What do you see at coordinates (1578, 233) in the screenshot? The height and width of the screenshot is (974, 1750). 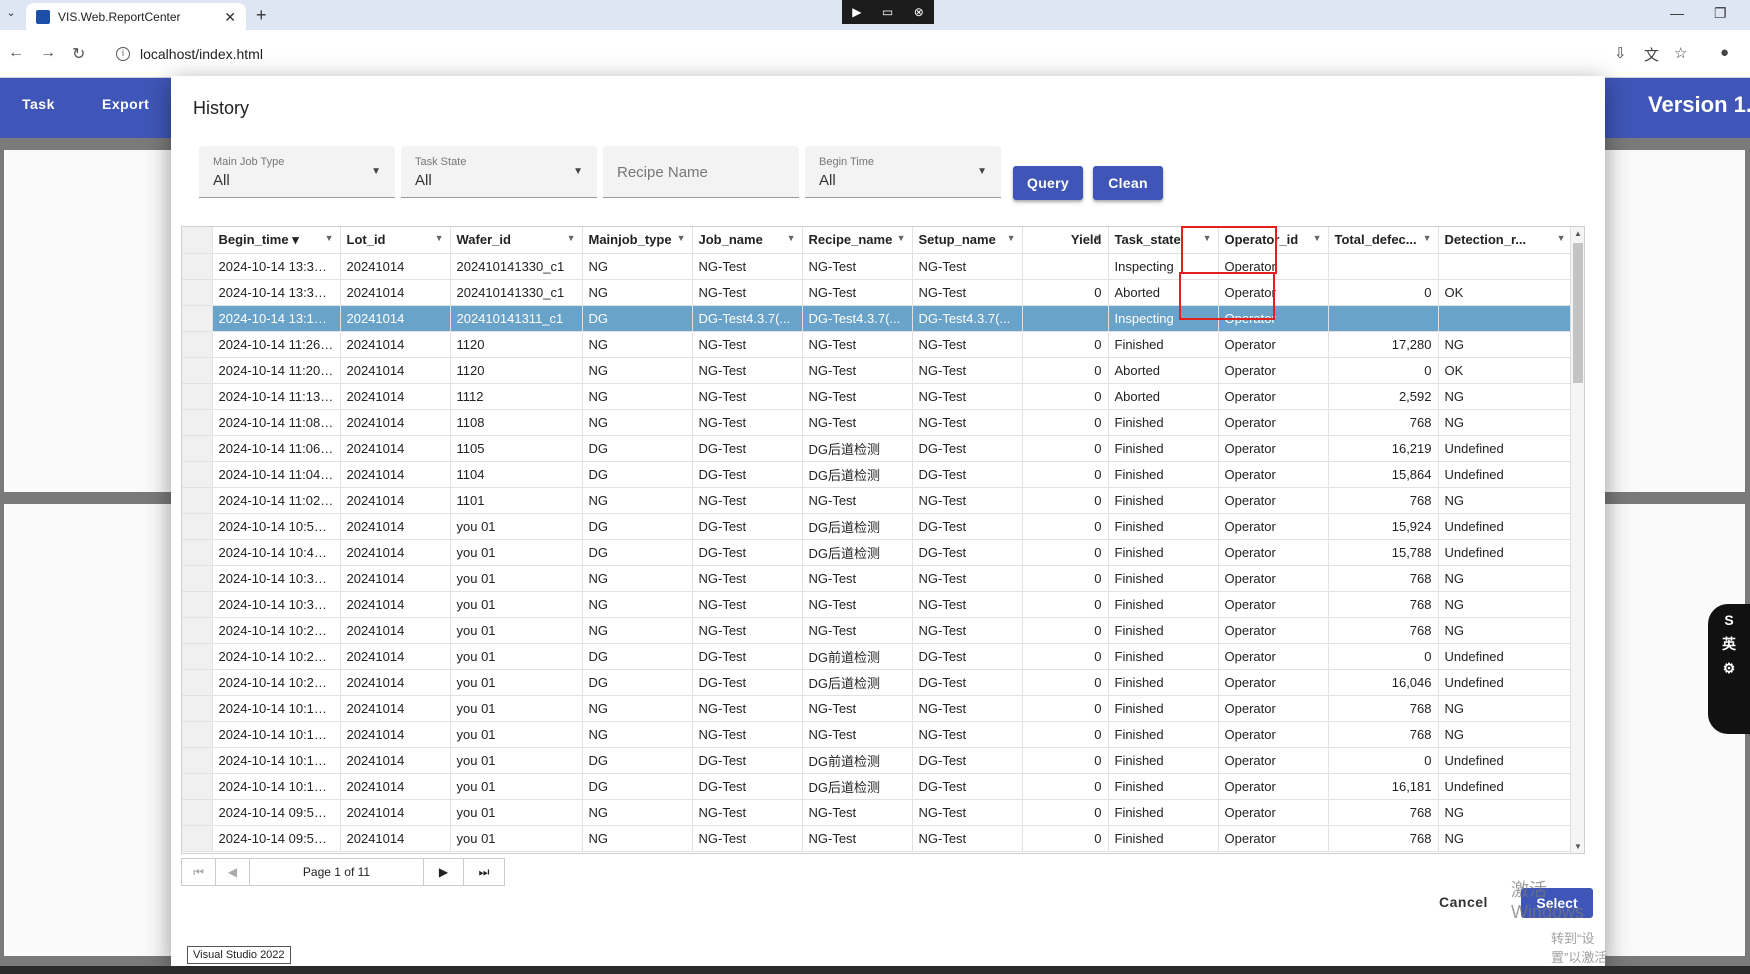 I see `scroll-up-icon: ▲` at bounding box center [1578, 233].